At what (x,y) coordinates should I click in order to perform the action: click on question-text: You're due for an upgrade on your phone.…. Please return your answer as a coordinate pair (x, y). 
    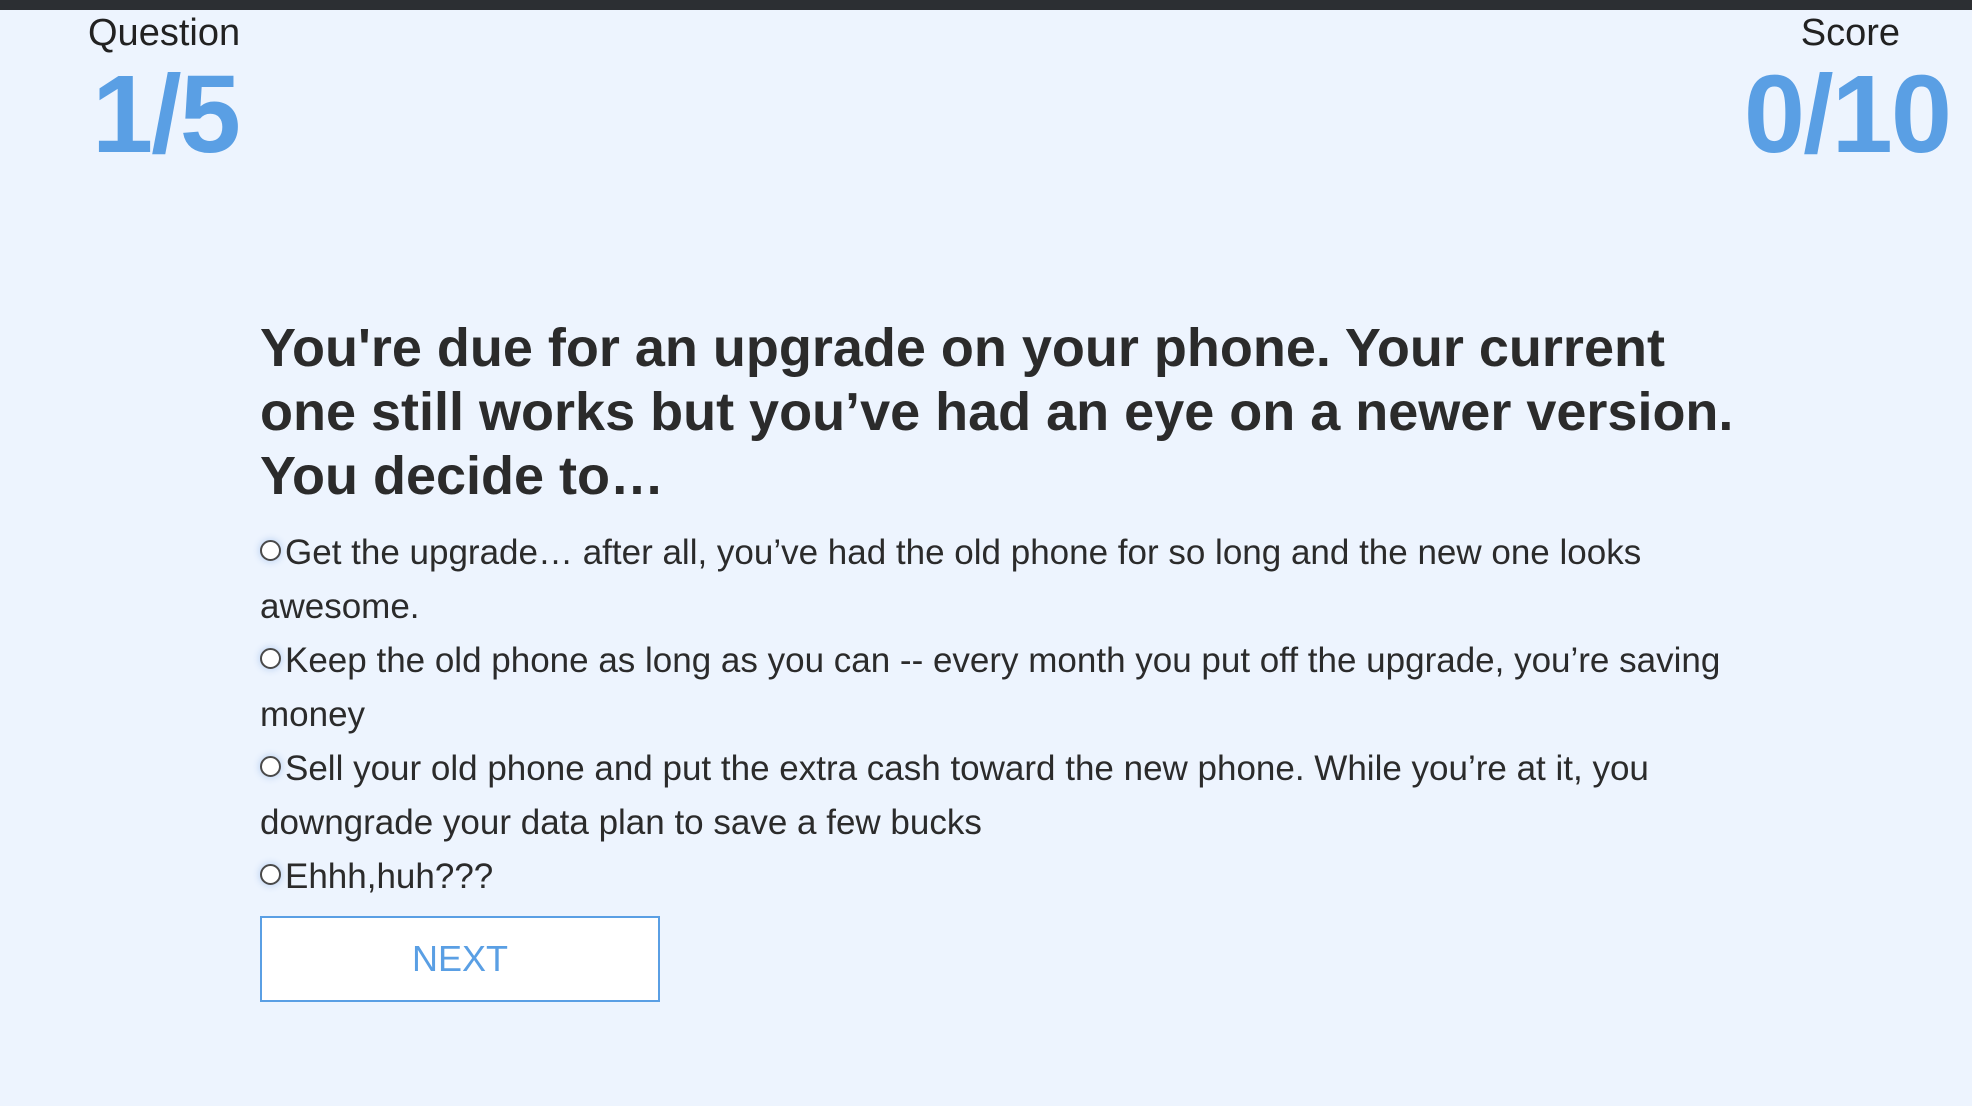
    Looking at the image, I should click on (997, 412).